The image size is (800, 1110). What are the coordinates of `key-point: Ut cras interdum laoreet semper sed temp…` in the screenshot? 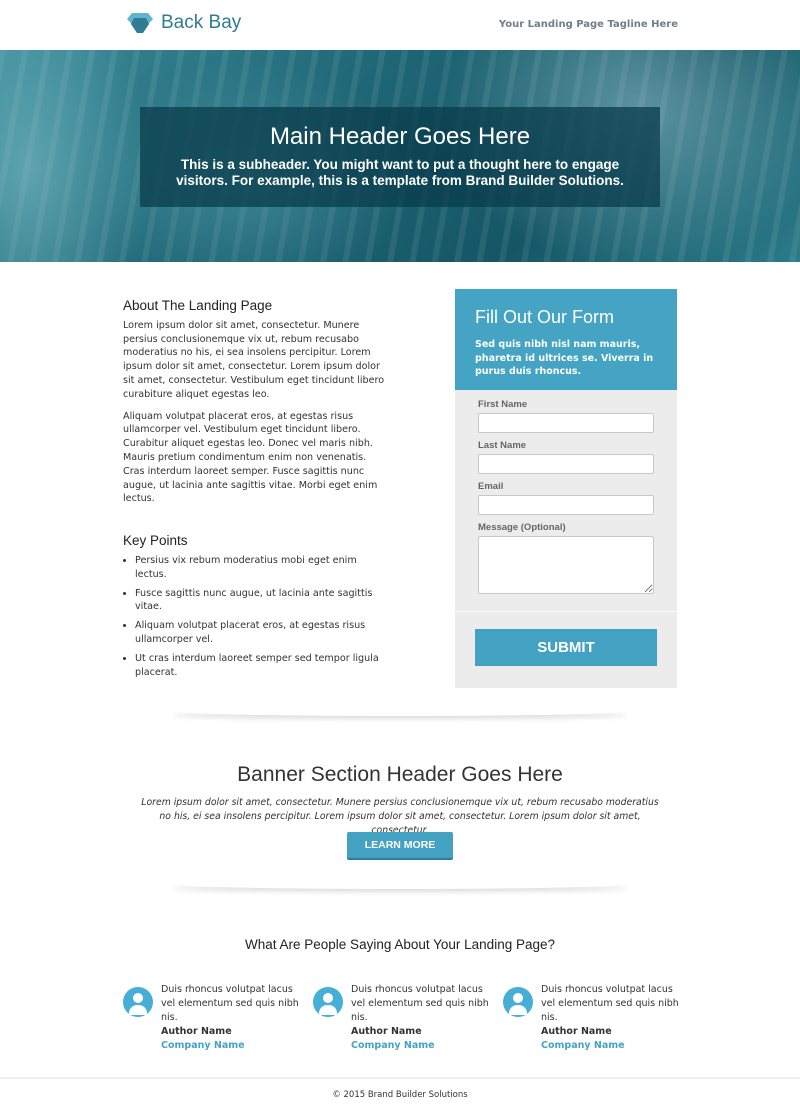 It's located at (261, 666).